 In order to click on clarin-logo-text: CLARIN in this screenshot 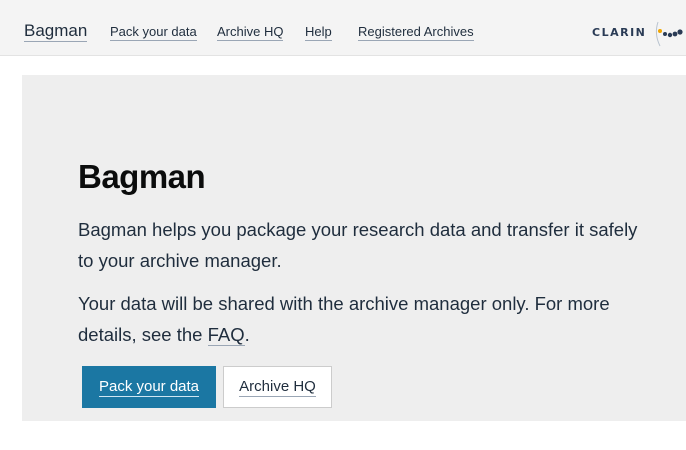, I will do `click(619, 32)`.